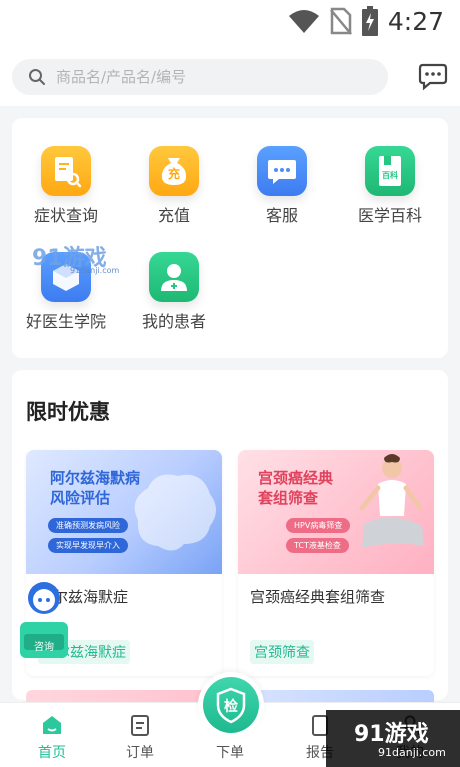 Image resolution: width=460 pixels, height=767 pixels. I want to click on clock-time: 4:27, so click(415, 21).